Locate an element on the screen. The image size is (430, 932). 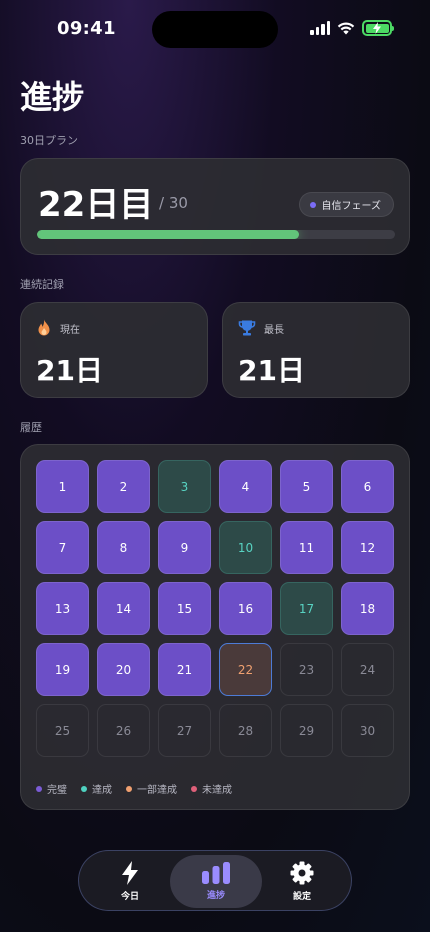
day-cell: 28 is located at coordinates (245, 730).